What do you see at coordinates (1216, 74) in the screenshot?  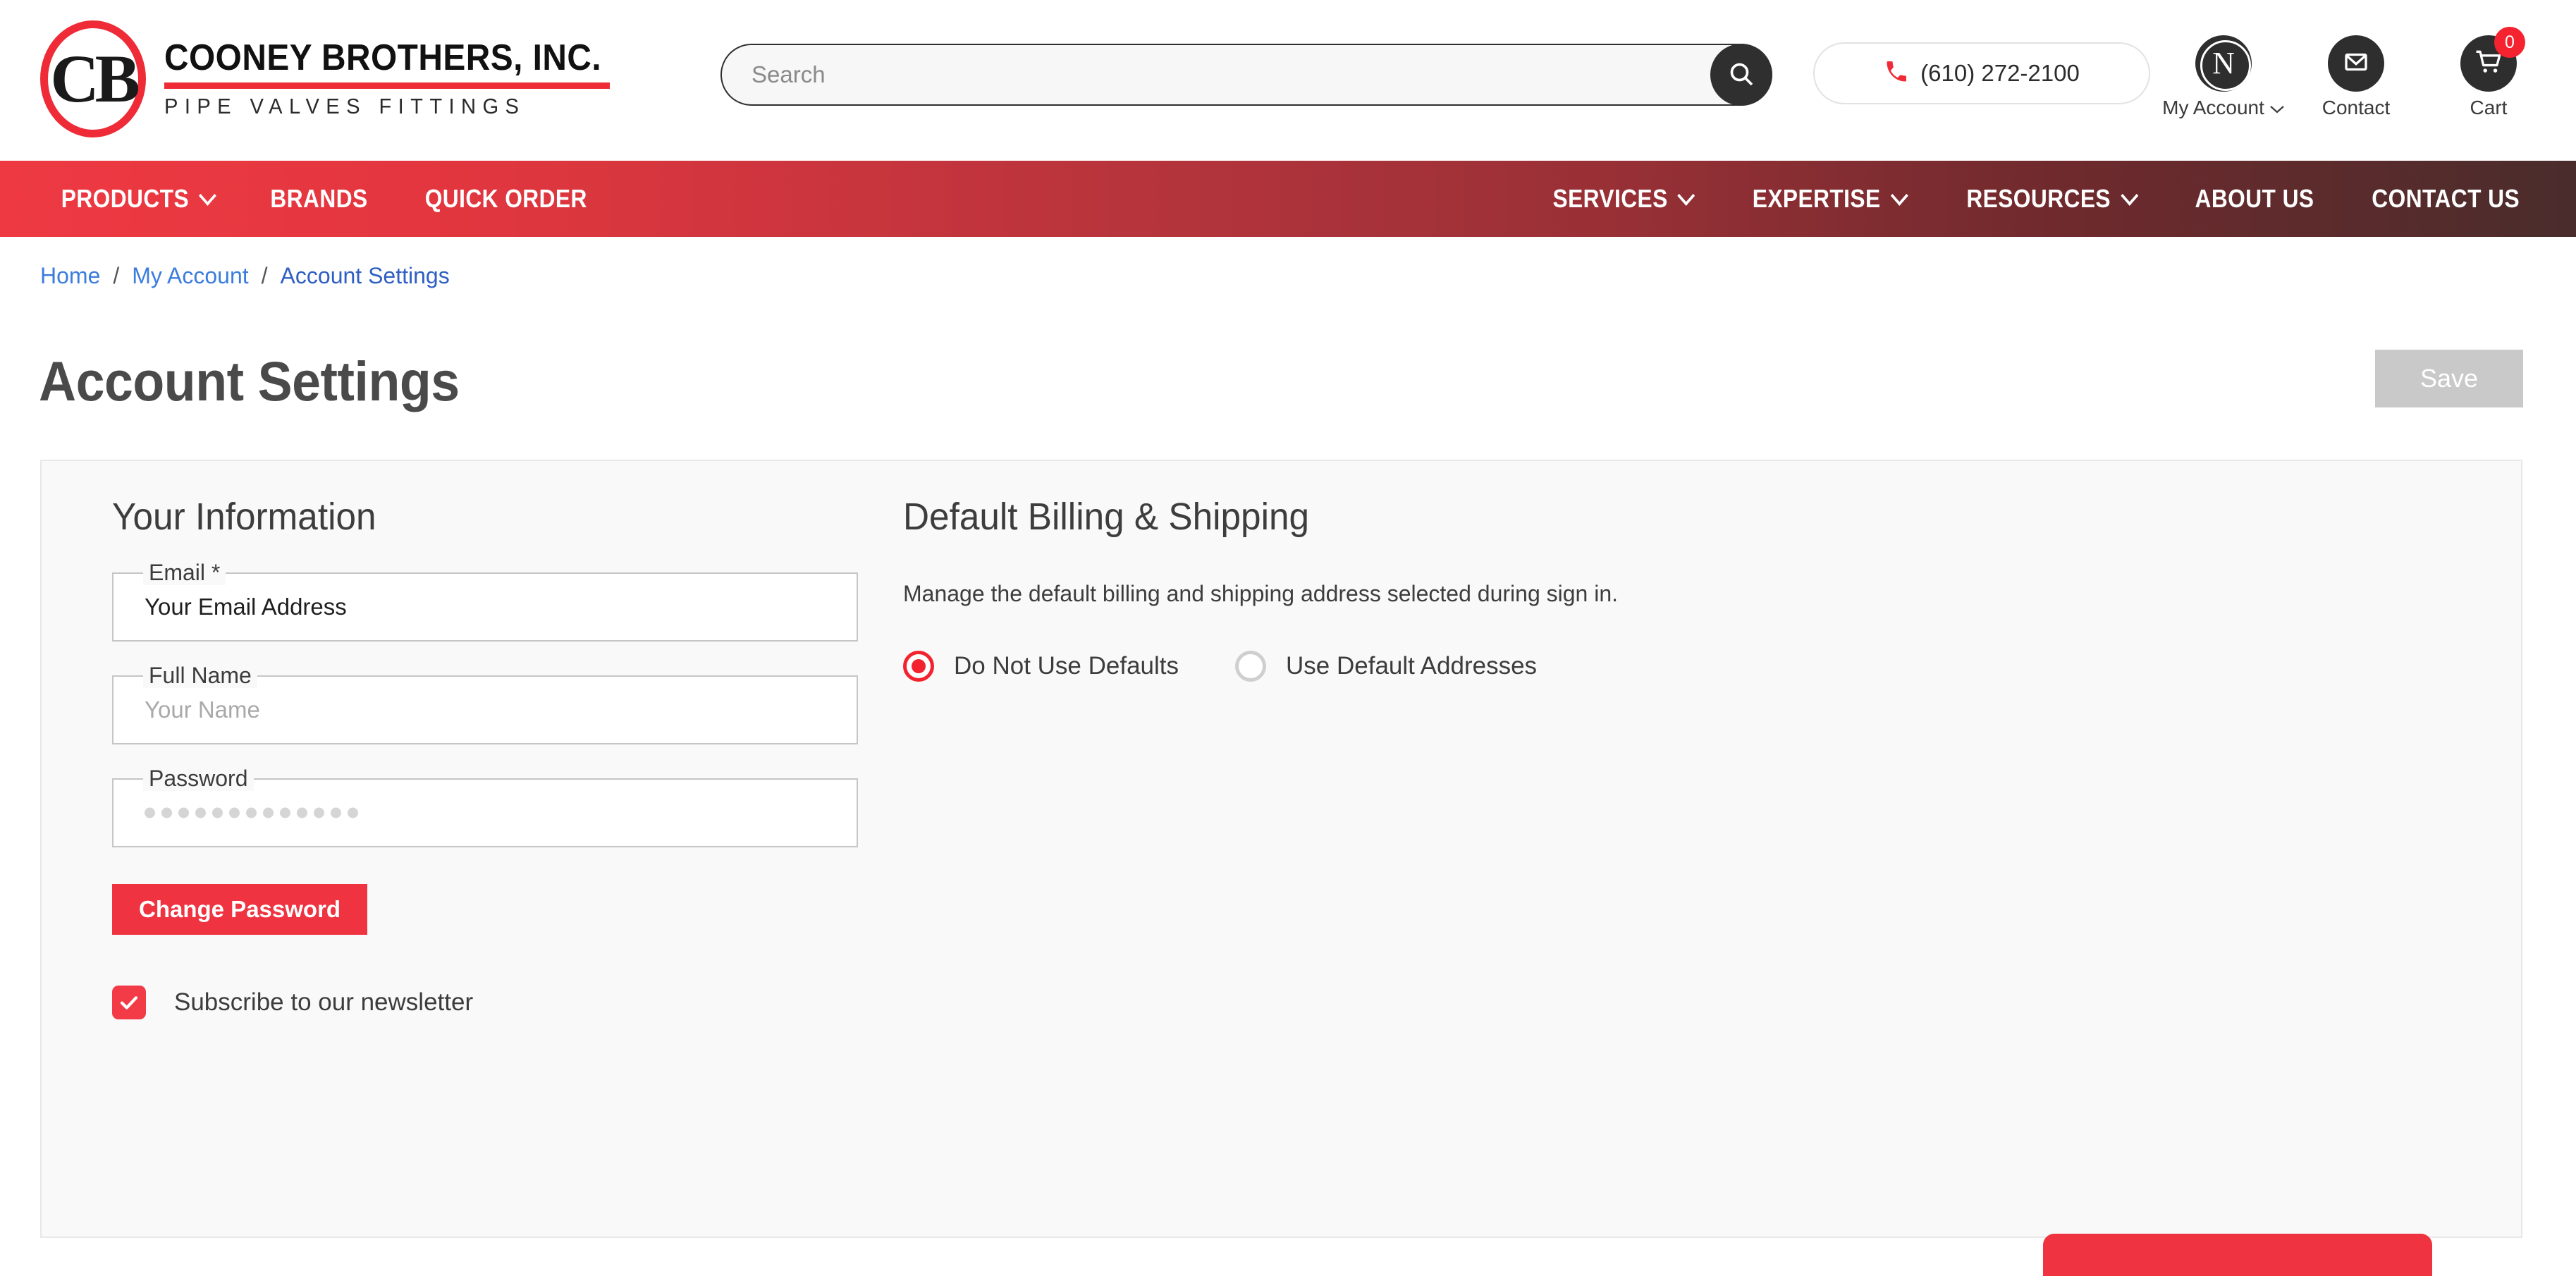 I see `search-input` at bounding box center [1216, 74].